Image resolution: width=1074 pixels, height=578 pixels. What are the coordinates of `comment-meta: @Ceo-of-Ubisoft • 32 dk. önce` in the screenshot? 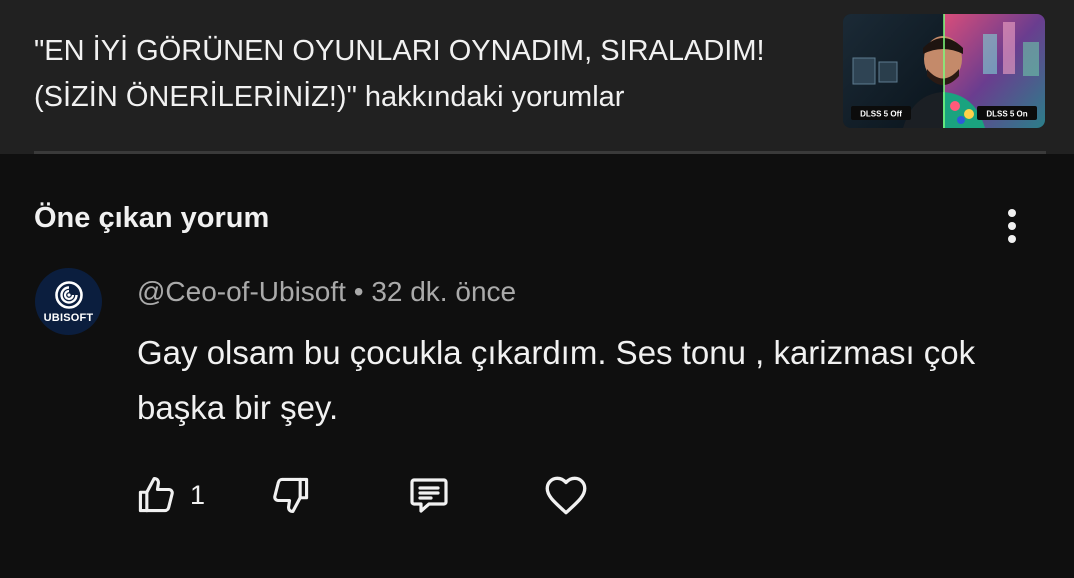 It's located at (326, 292).